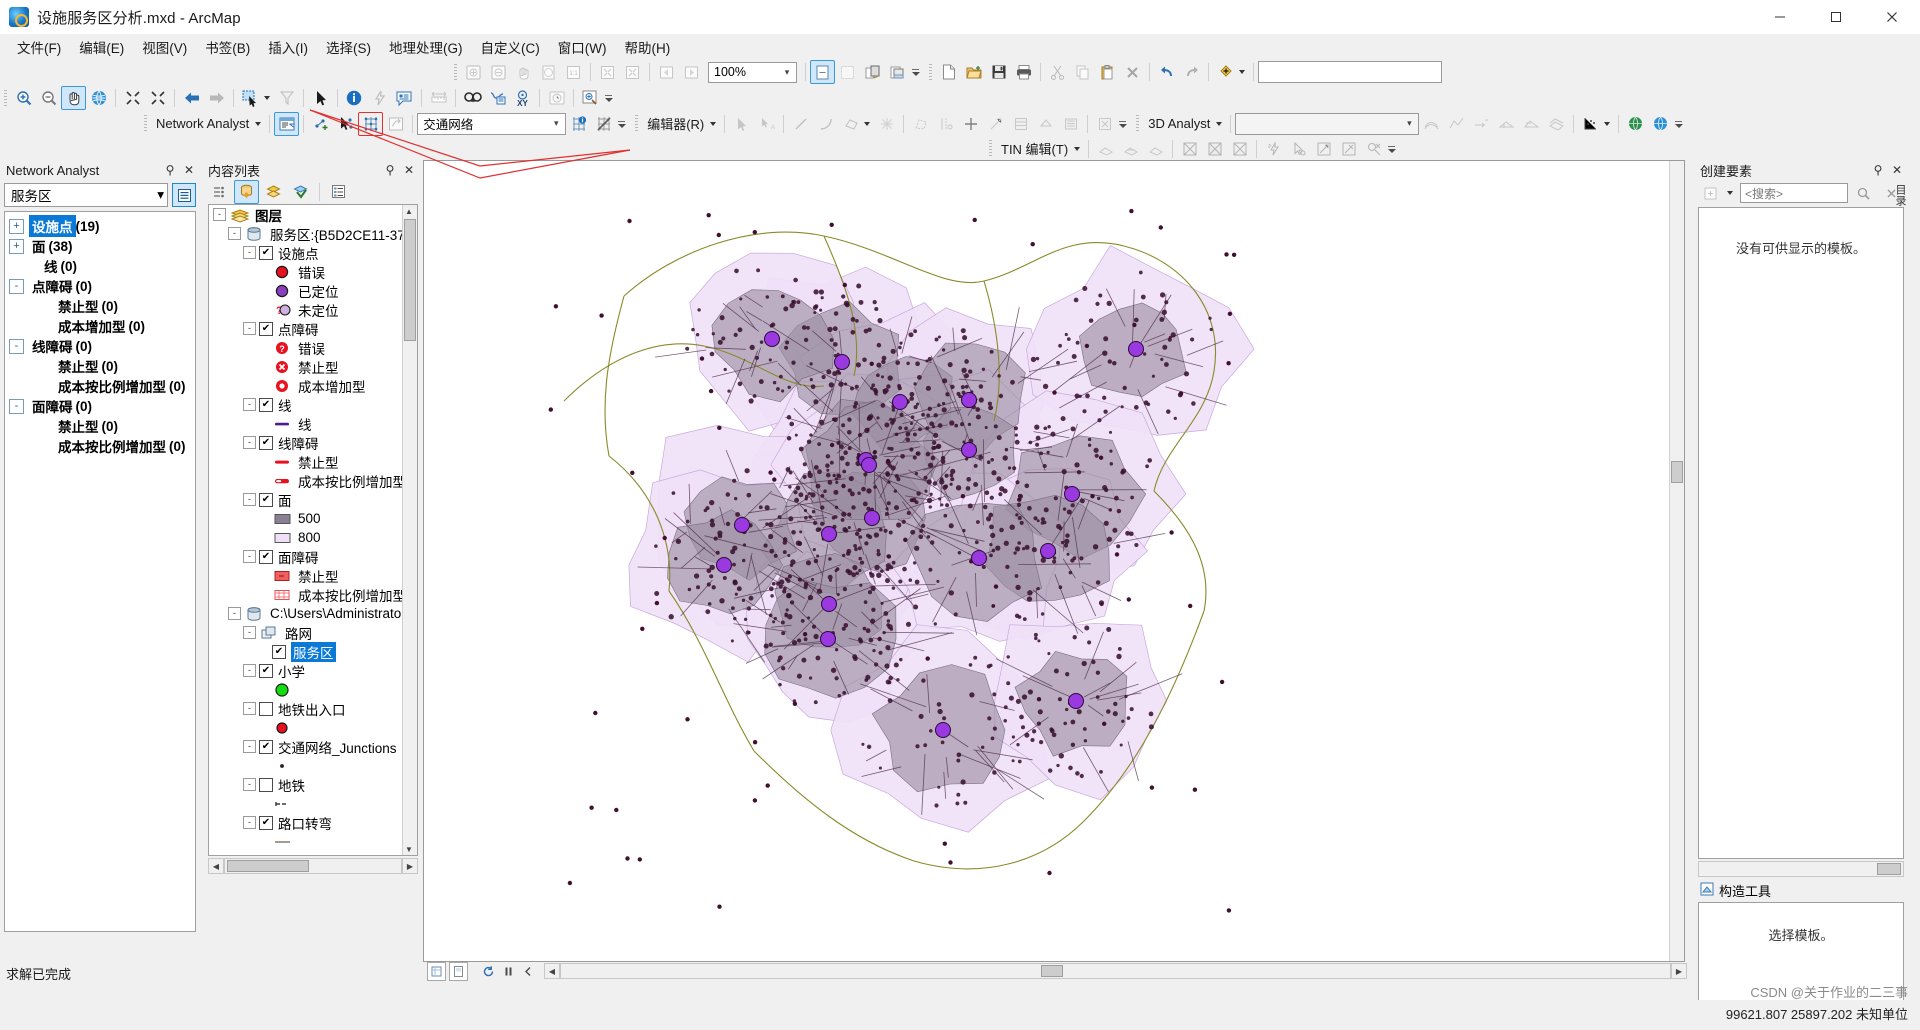  I want to click on full-extent-icon, so click(98, 98).